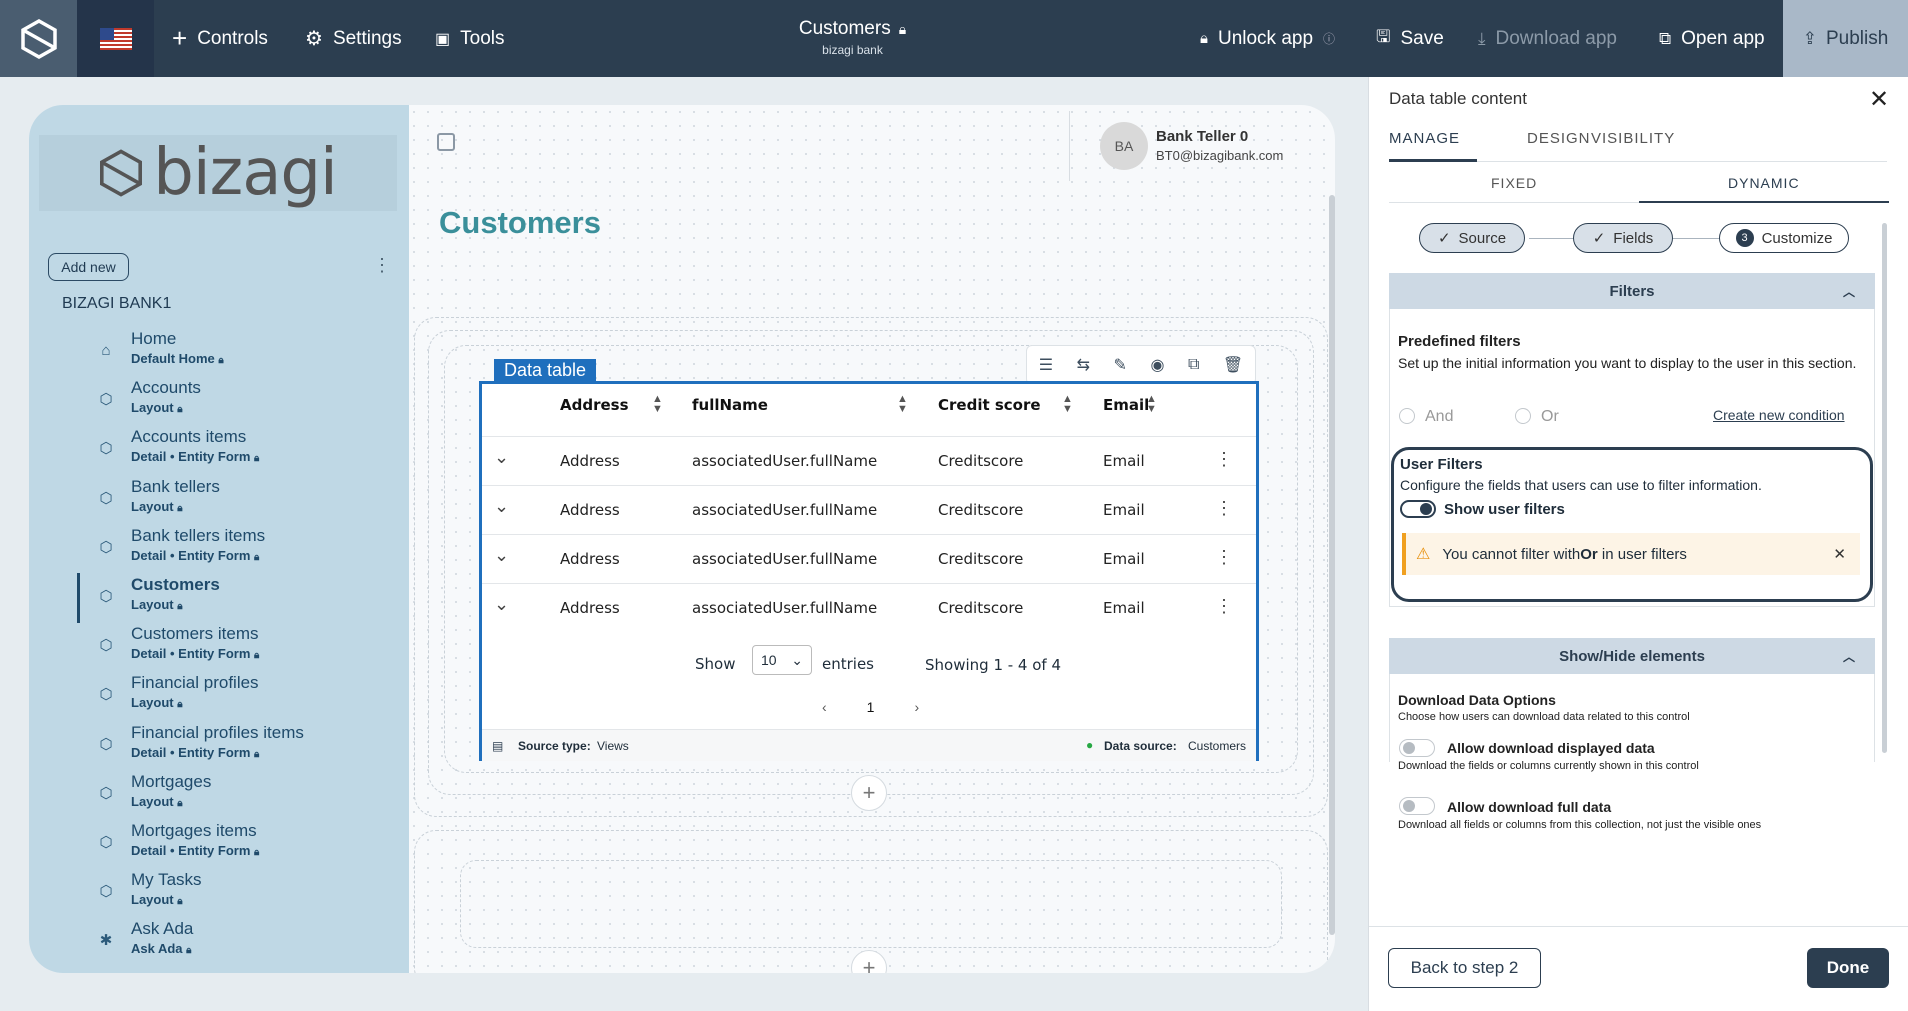 The height and width of the screenshot is (1011, 1908). What do you see at coordinates (1199, 146) in the screenshot?
I see `user-profile: BA Bank Teller 0 BT0@bizagibank.com` at bounding box center [1199, 146].